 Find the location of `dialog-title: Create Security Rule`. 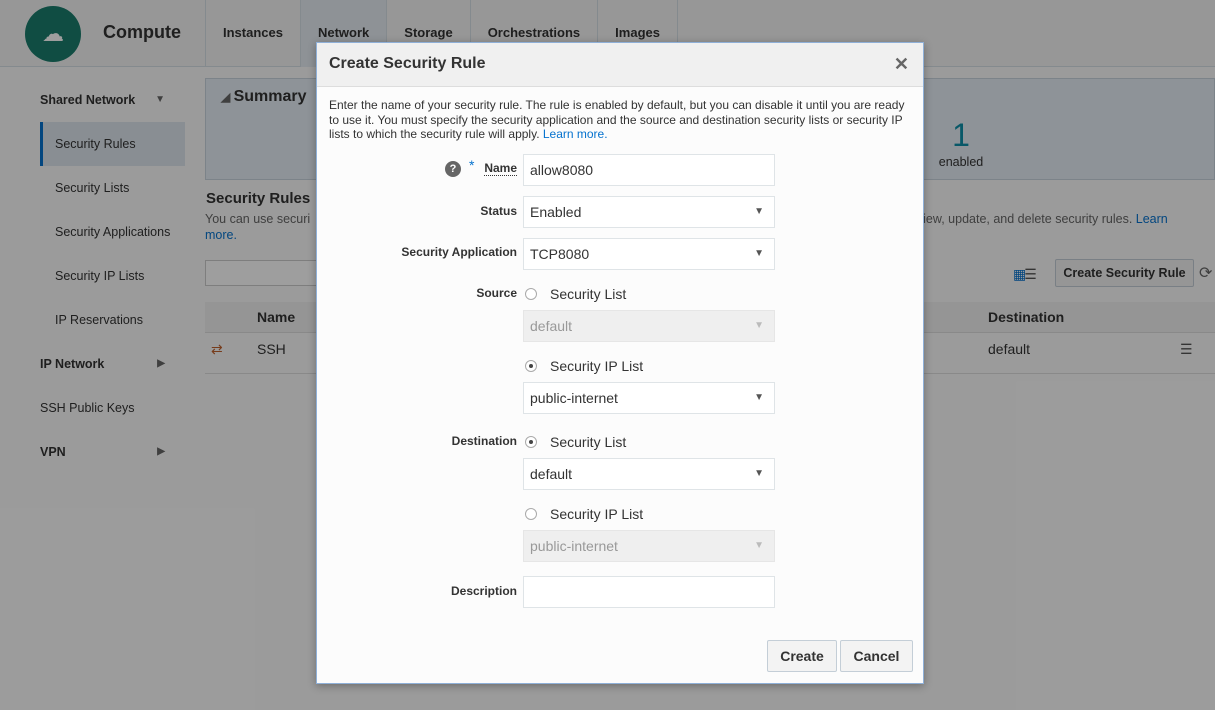

dialog-title: Create Security Rule is located at coordinates (407, 63).